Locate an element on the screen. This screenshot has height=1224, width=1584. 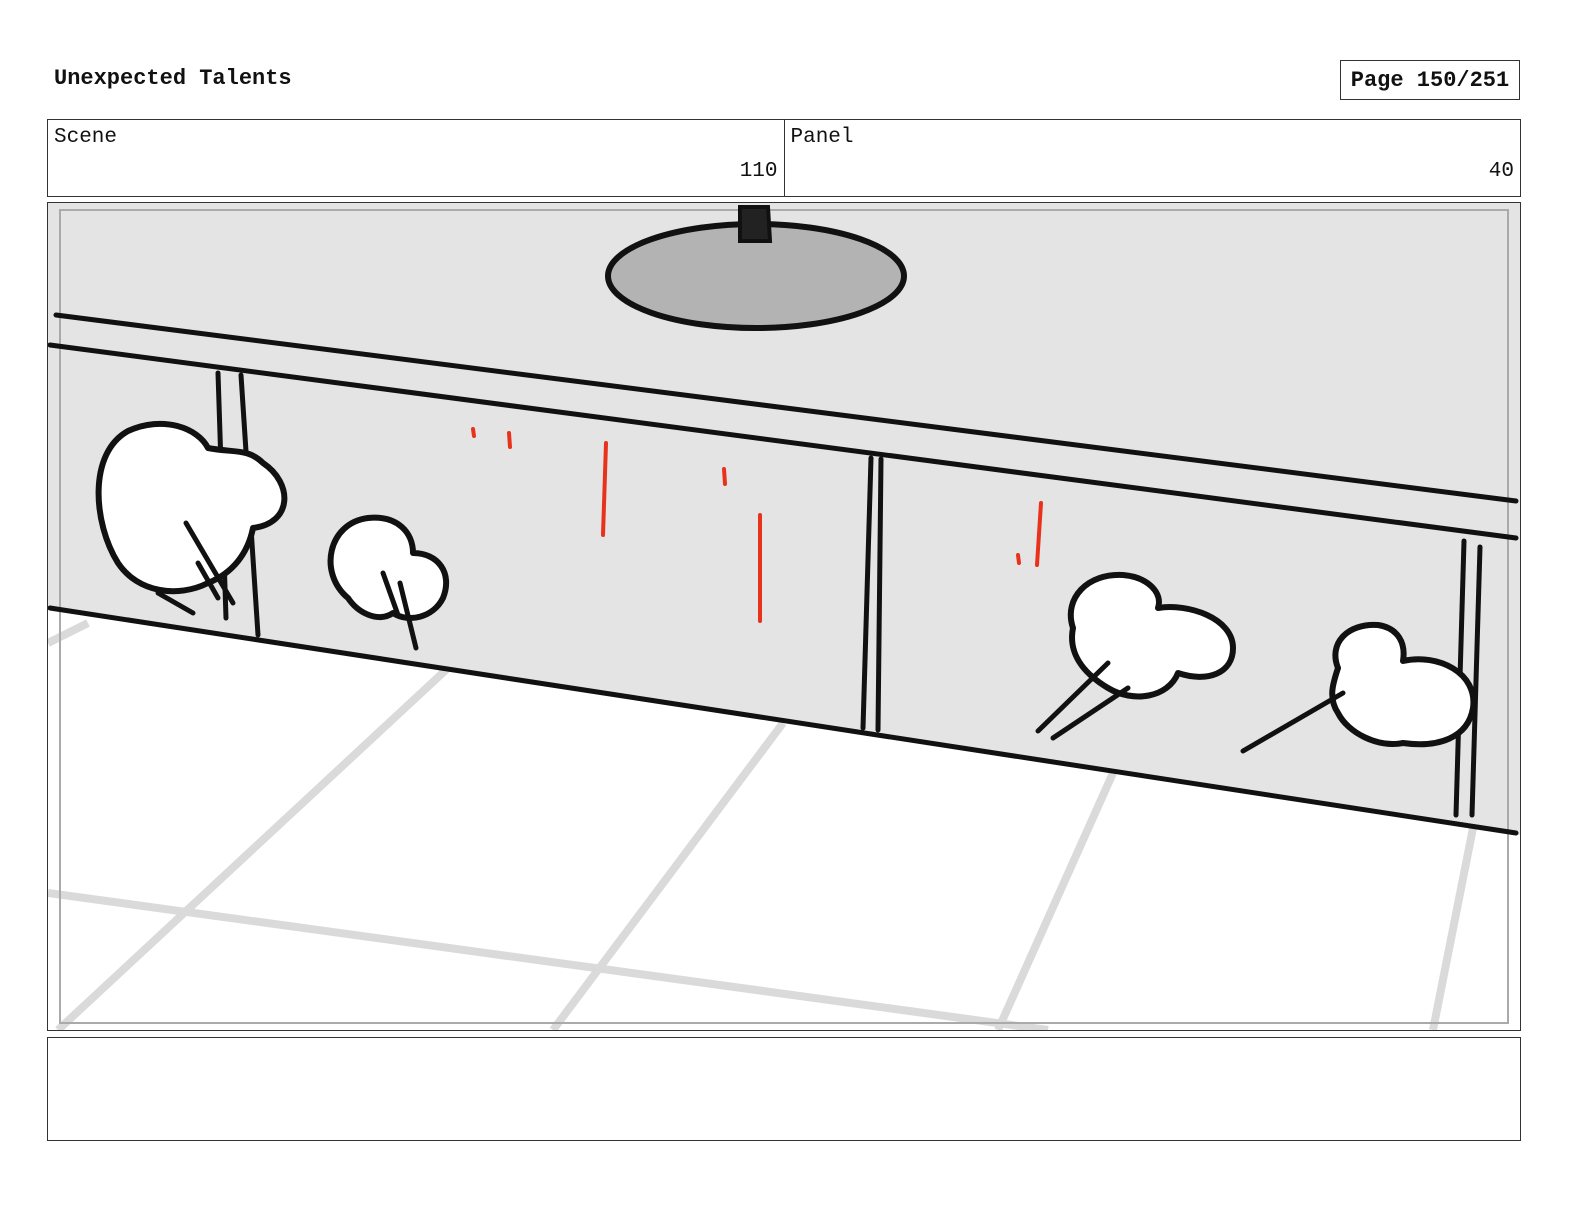
panel-number: 40 is located at coordinates (1501, 171).